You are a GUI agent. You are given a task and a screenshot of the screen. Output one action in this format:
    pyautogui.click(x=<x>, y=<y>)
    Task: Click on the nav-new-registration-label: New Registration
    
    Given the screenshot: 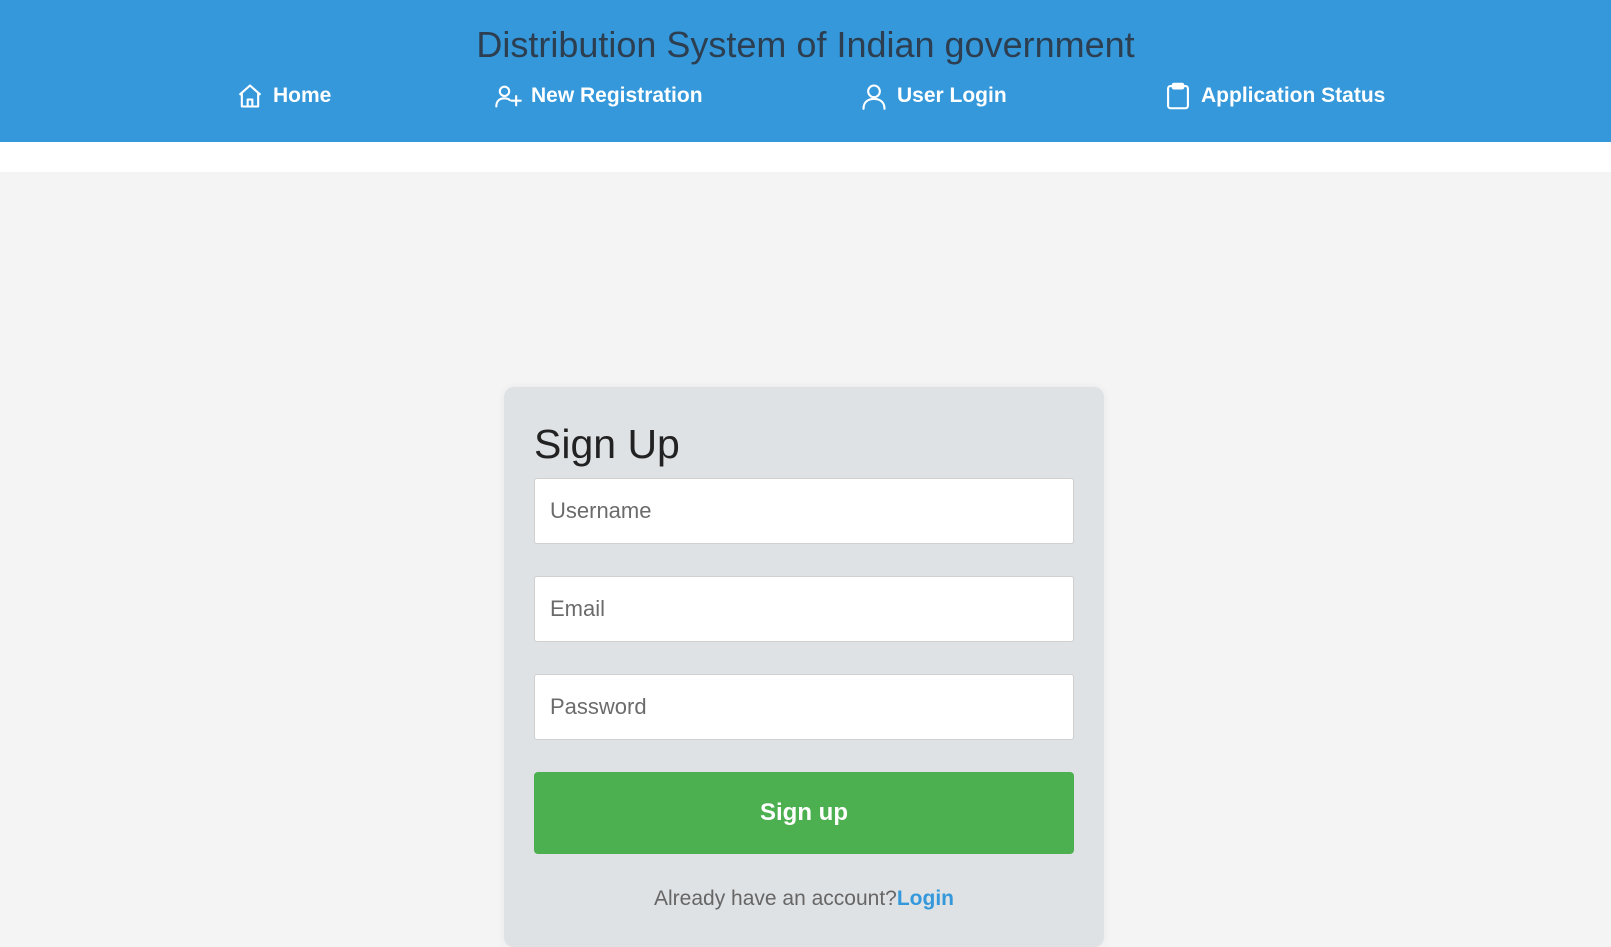 What is the action you would take?
    pyautogui.click(x=617, y=95)
    